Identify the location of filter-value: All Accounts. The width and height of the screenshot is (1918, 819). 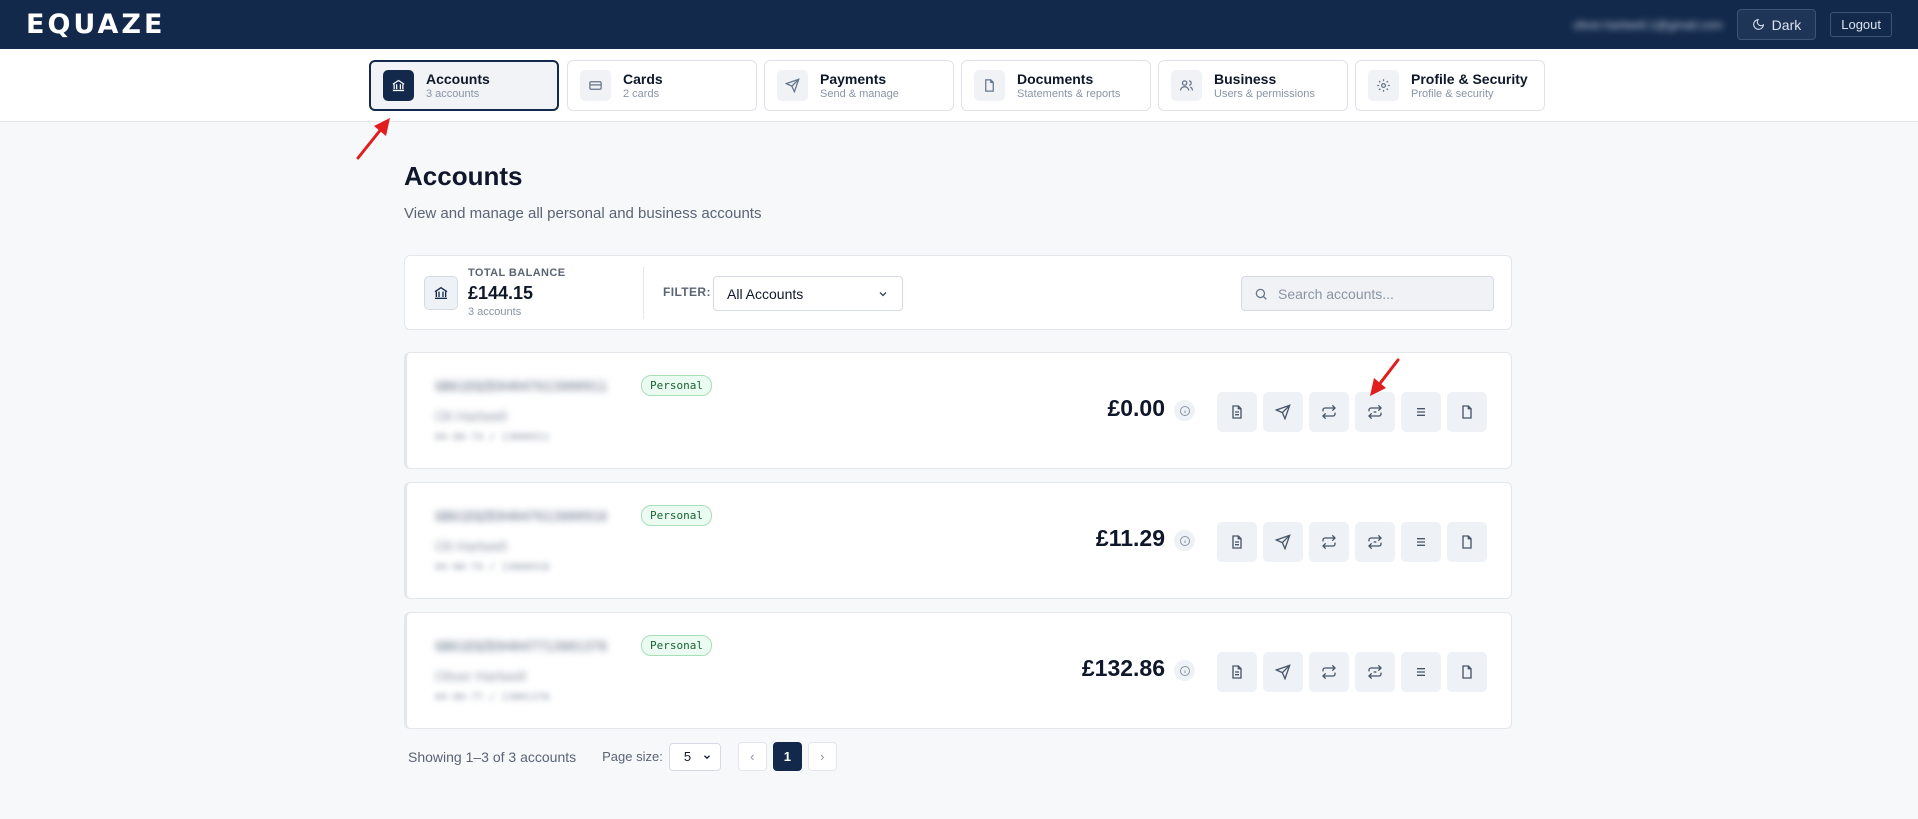
(765, 293).